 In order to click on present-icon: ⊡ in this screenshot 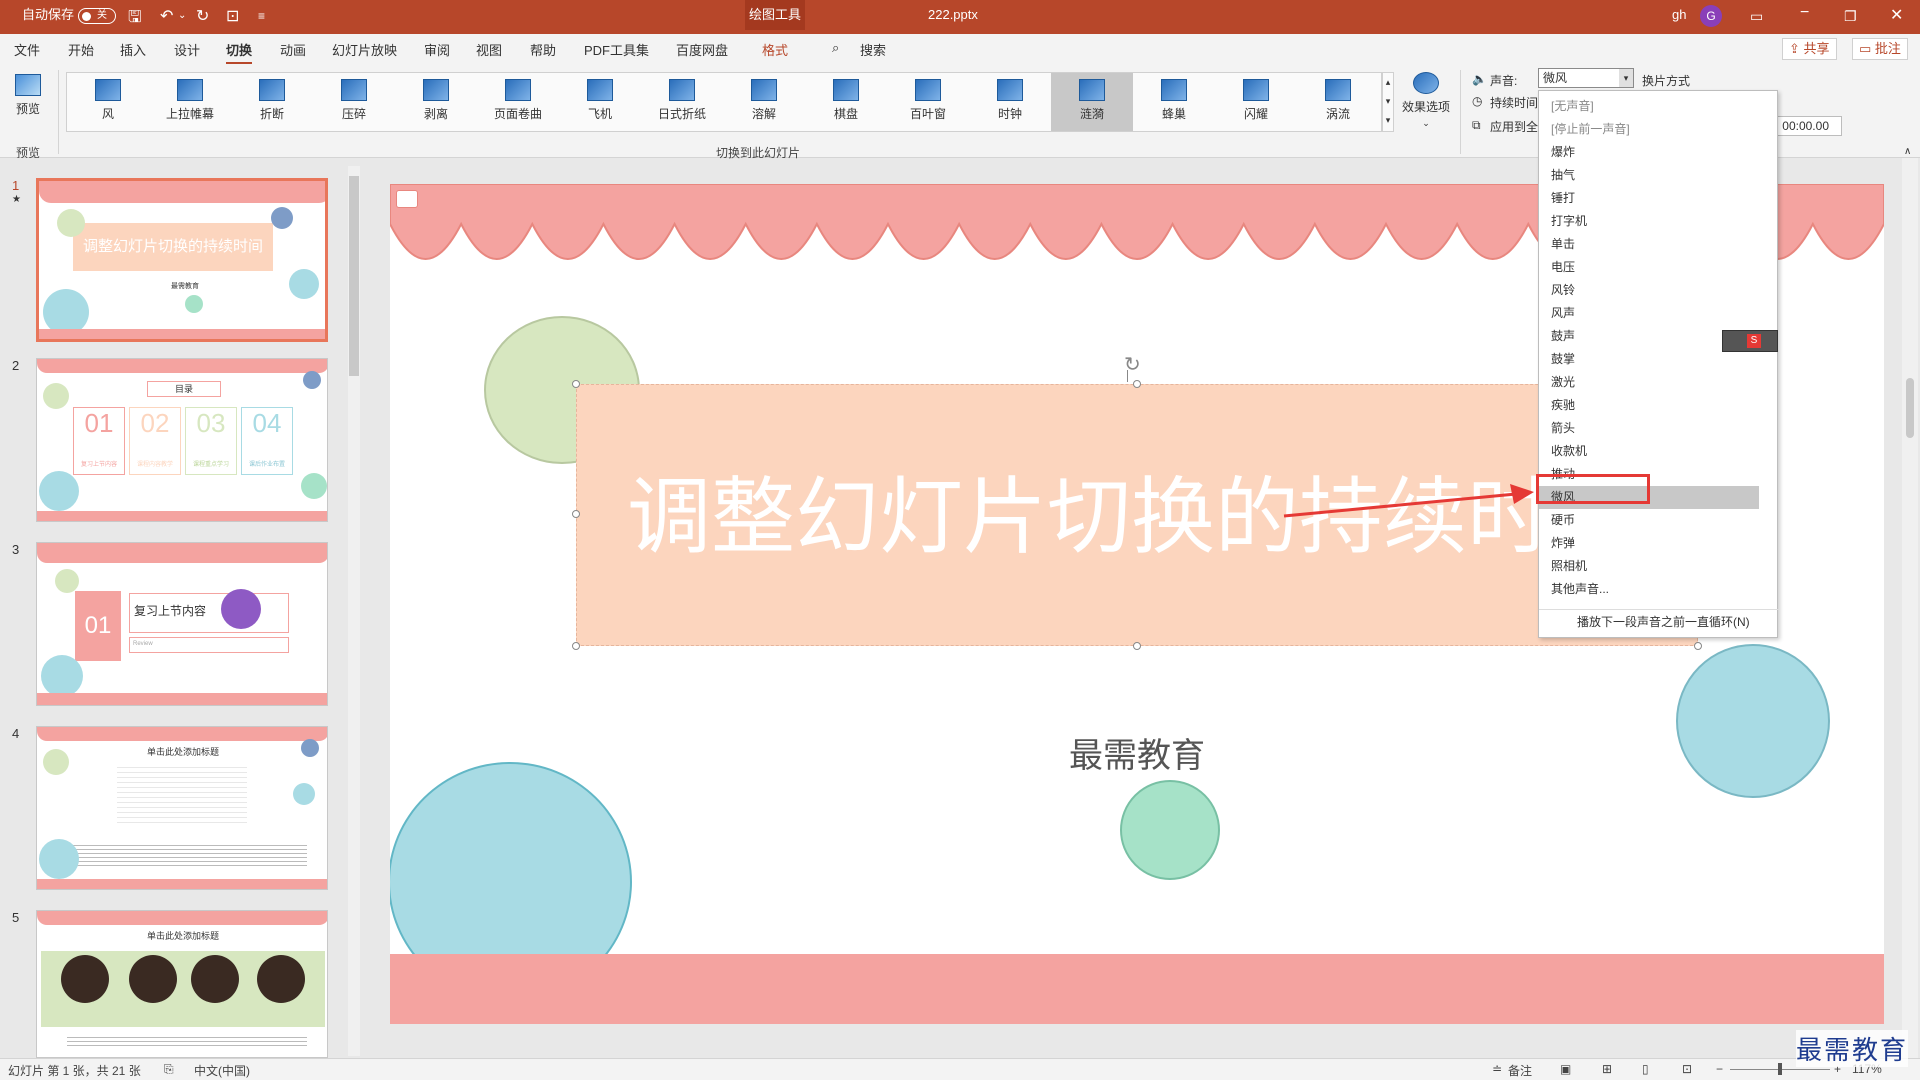, I will do `click(232, 16)`.